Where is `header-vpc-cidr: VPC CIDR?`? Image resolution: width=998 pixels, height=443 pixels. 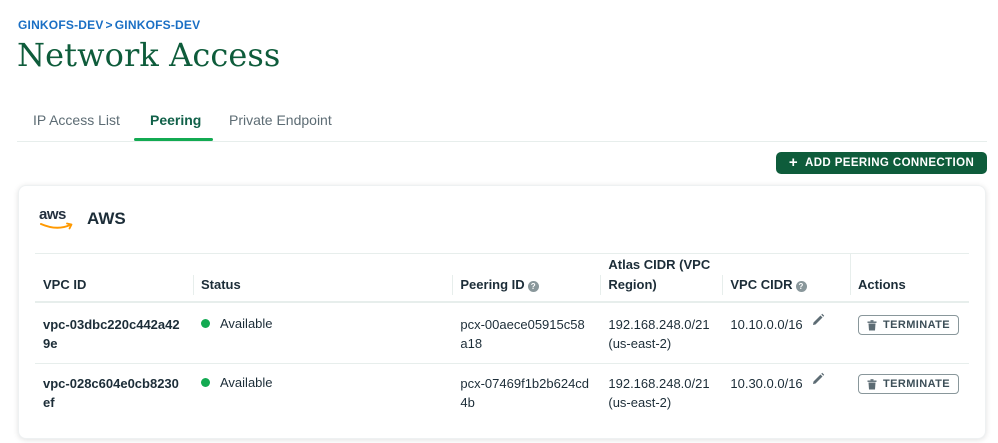 header-vpc-cidr: VPC CIDR? is located at coordinates (786, 278).